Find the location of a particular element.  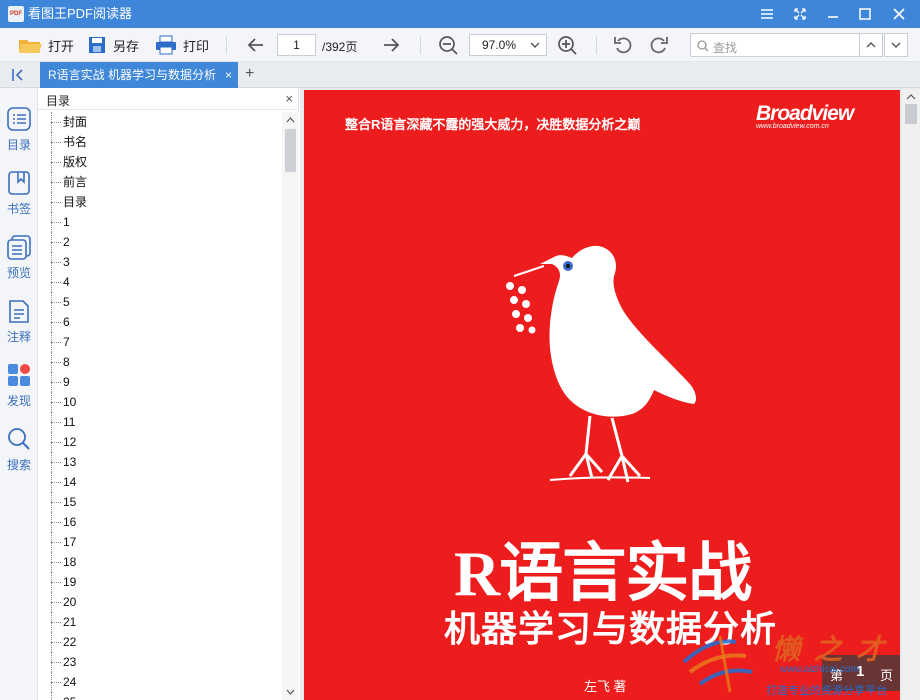

toc-item: 25 is located at coordinates (160, 696).